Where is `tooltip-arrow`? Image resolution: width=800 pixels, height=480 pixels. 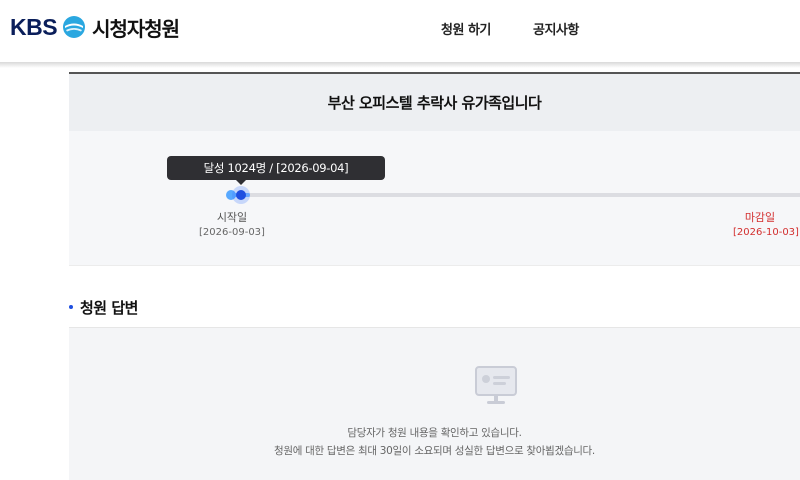
tooltip-arrow is located at coordinates (241, 182).